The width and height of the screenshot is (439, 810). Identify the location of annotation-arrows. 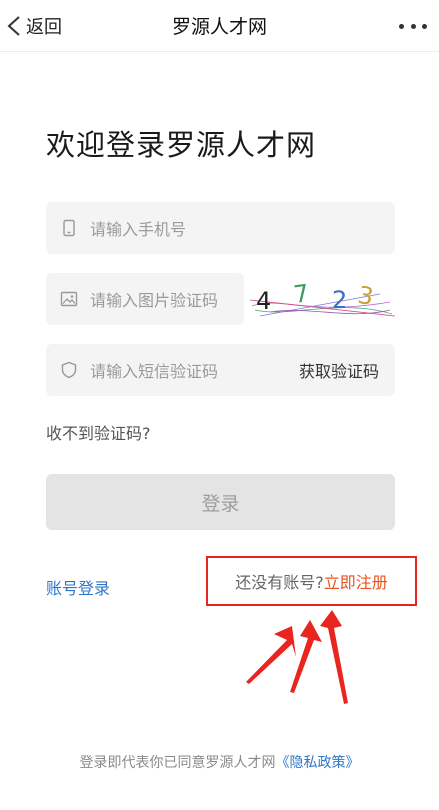
(297, 657).